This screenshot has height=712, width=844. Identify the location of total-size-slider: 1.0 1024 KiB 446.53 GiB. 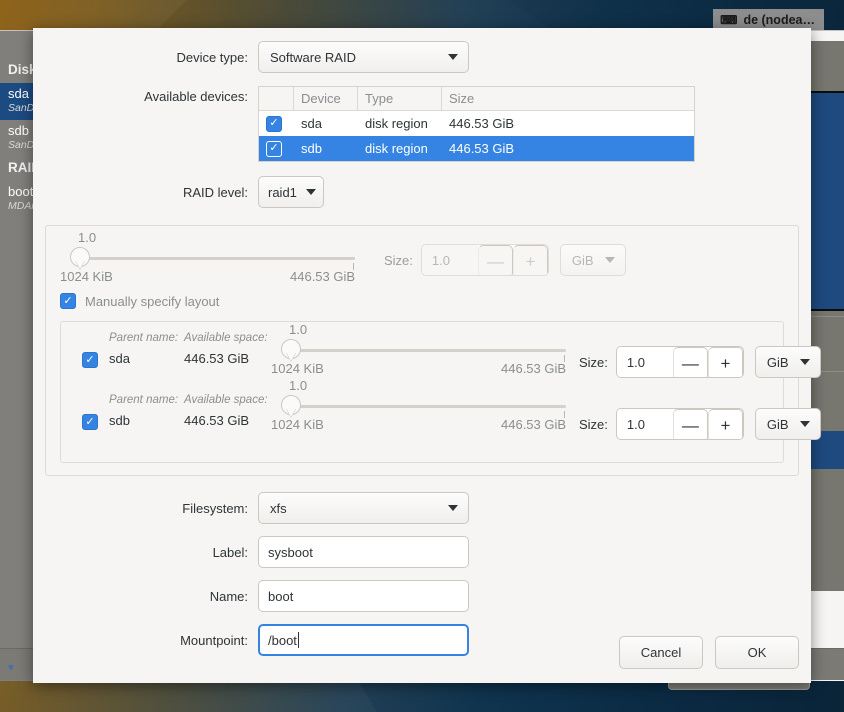
(210, 257).